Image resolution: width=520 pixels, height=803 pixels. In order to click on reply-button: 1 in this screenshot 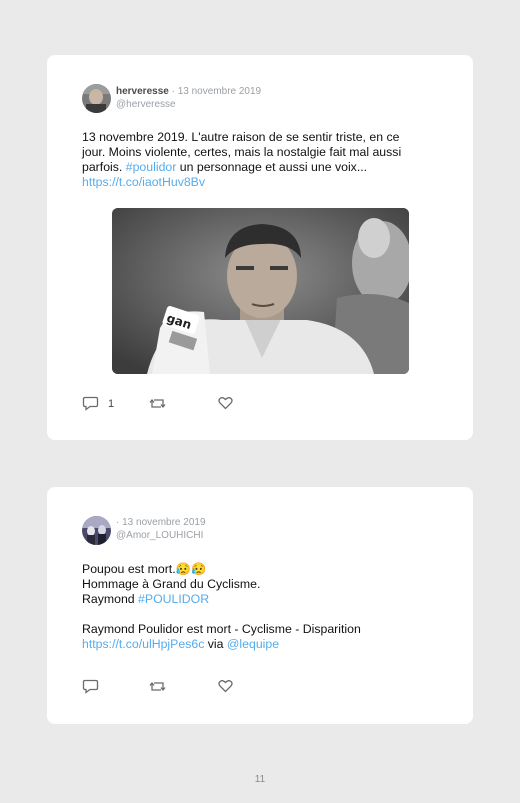, I will do `click(98, 403)`.